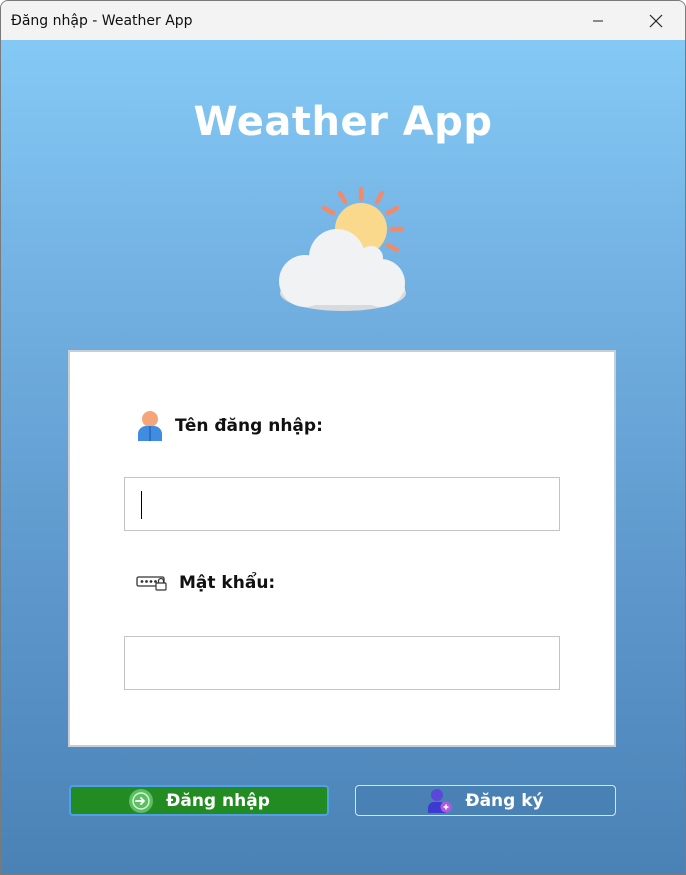 Image resolution: width=686 pixels, height=875 pixels. What do you see at coordinates (150, 426) in the screenshot?
I see `user-icon` at bounding box center [150, 426].